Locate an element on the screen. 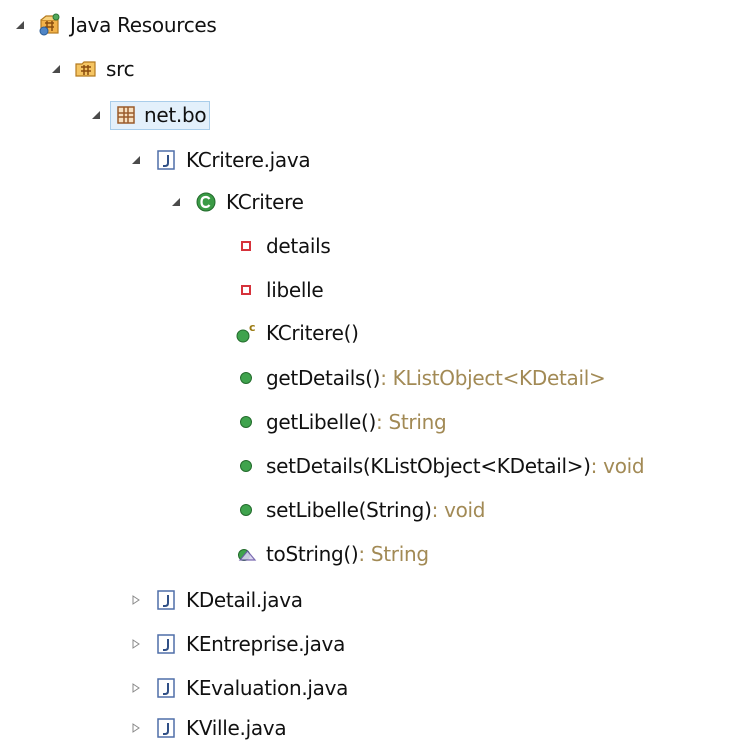 Image resolution: width=743 pixels, height=745 pixels. java-resources-icon is located at coordinates (50, 25).